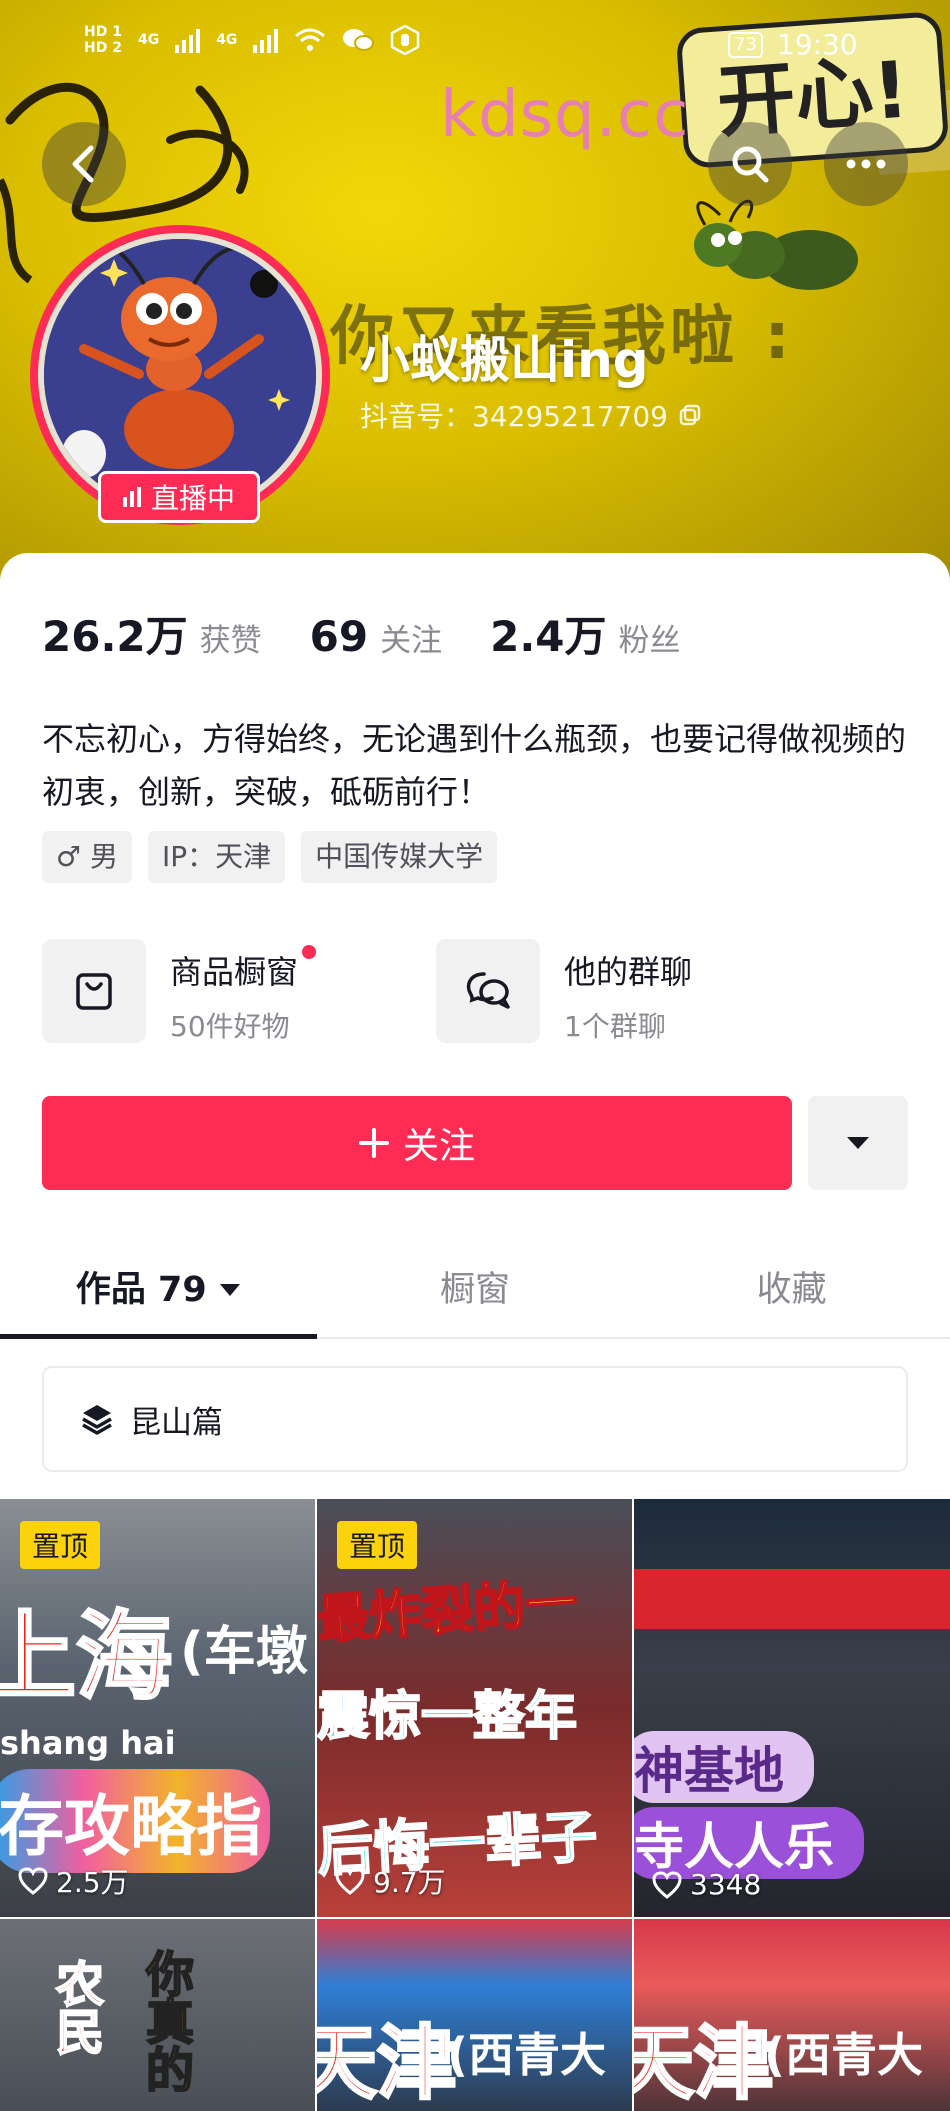 Image resolution: width=950 pixels, height=2111 pixels. Describe the element at coordinates (97, 1420) in the screenshot. I see `layers-icon` at that location.